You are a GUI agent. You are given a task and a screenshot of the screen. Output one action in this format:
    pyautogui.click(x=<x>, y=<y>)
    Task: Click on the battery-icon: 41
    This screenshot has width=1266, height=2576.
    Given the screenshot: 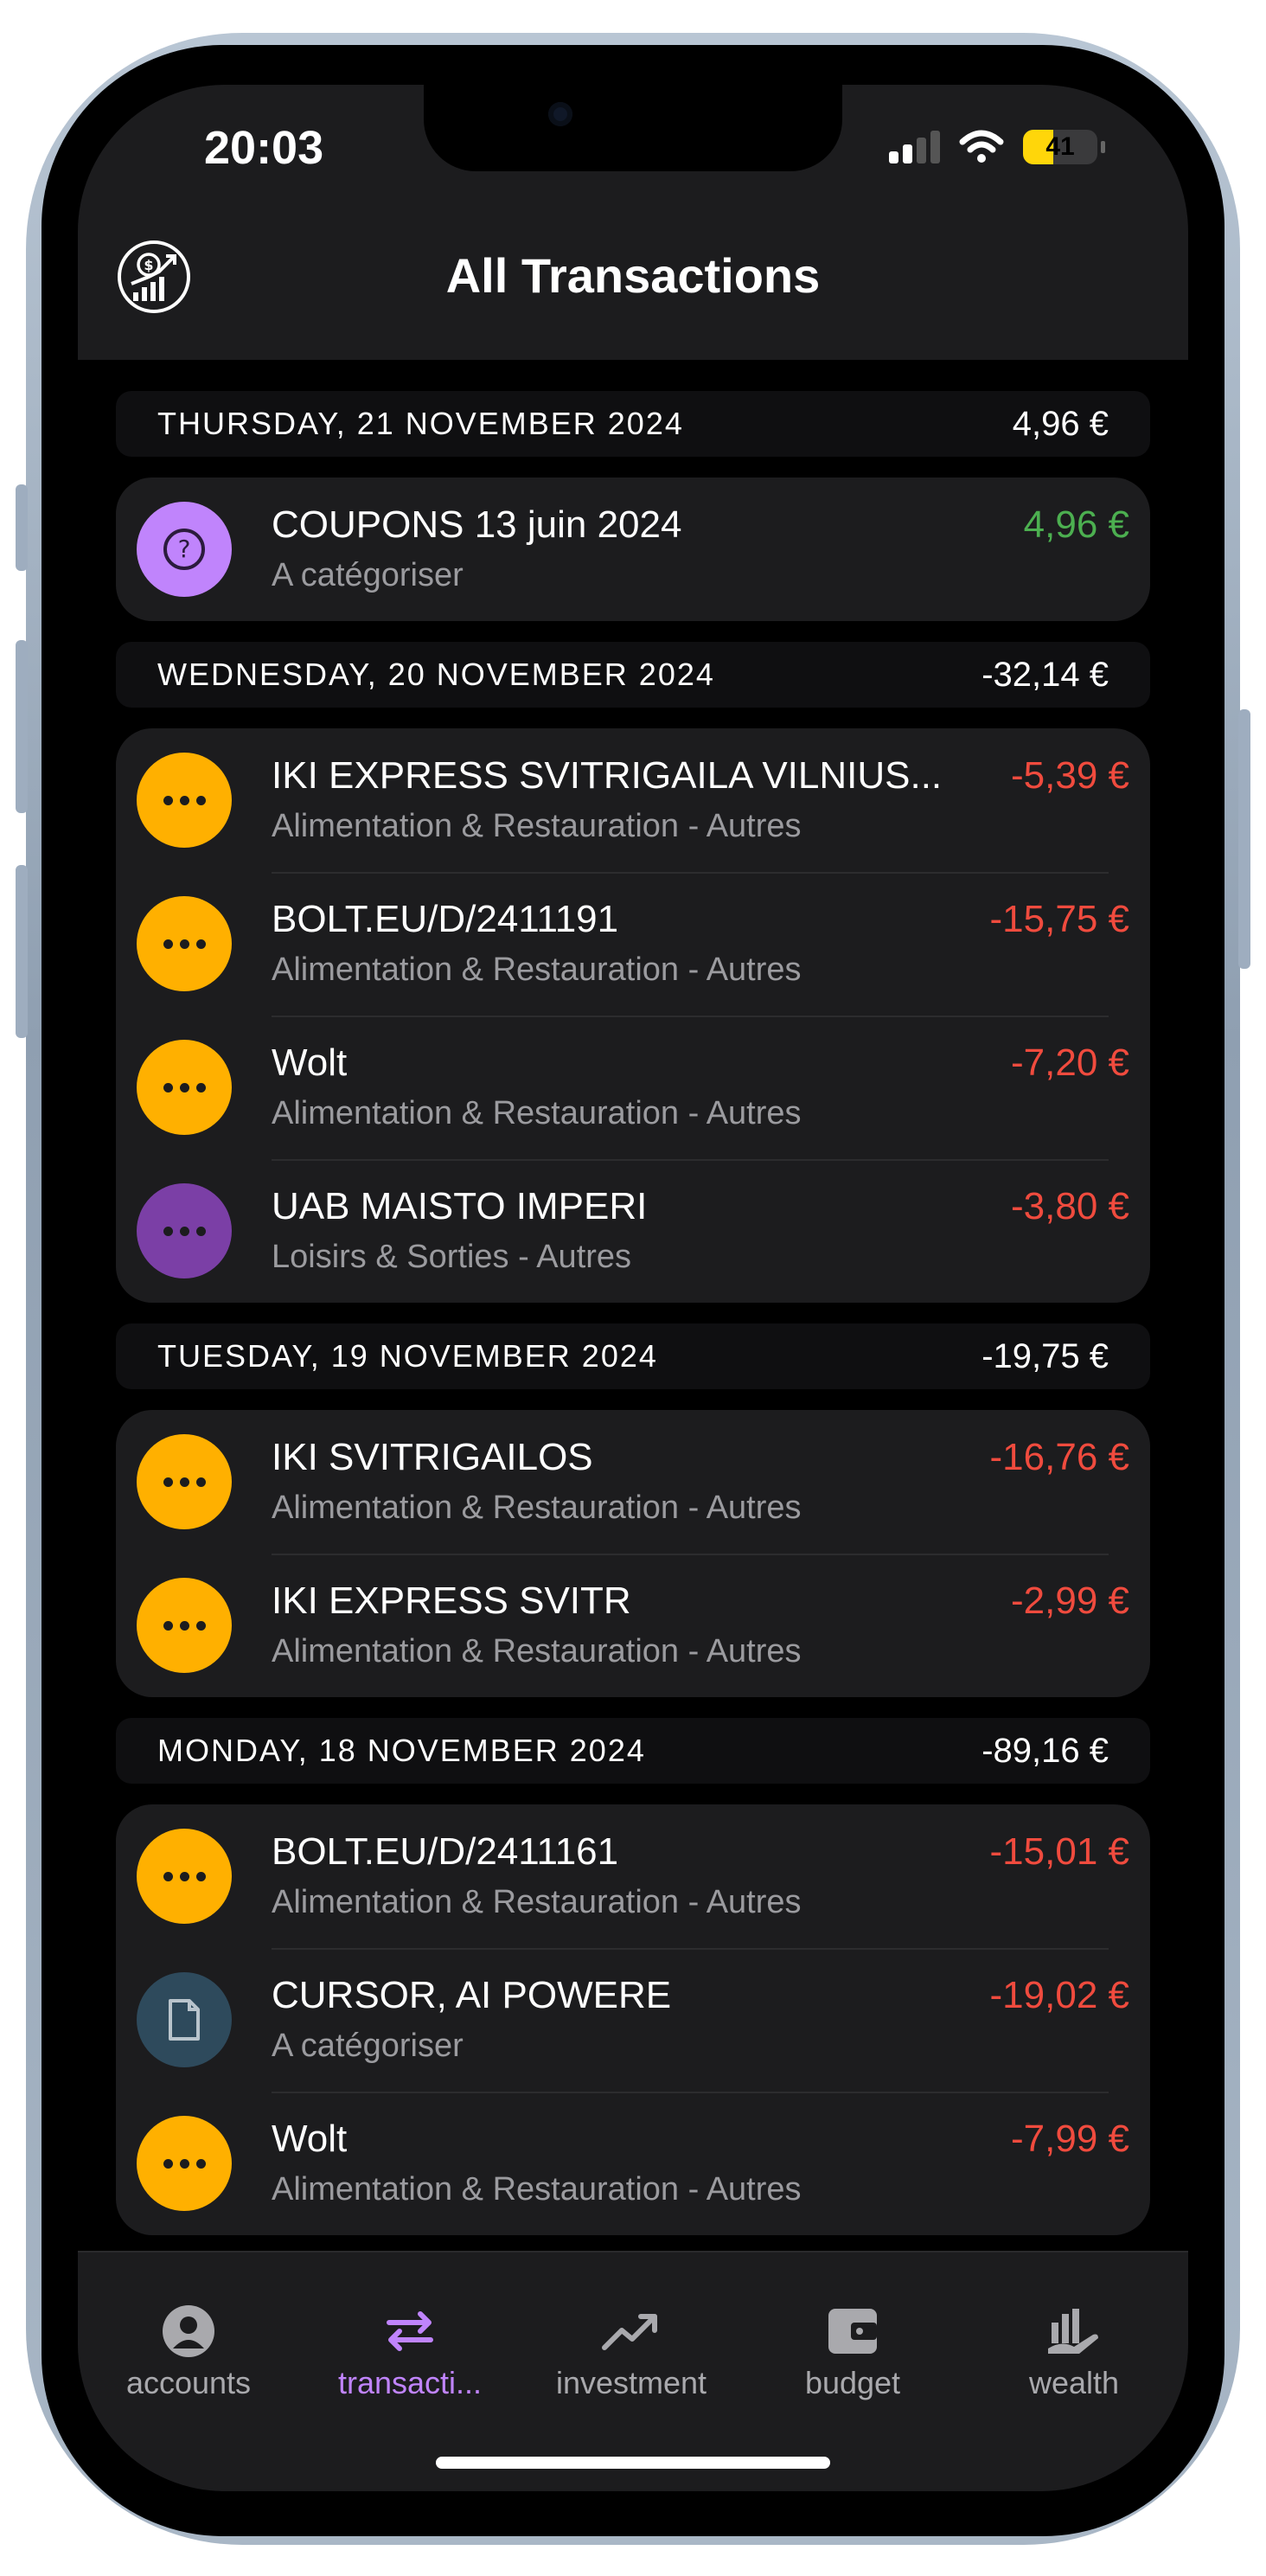 What is the action you would take?
    pyautogui.click(x=1060, y=147)
    